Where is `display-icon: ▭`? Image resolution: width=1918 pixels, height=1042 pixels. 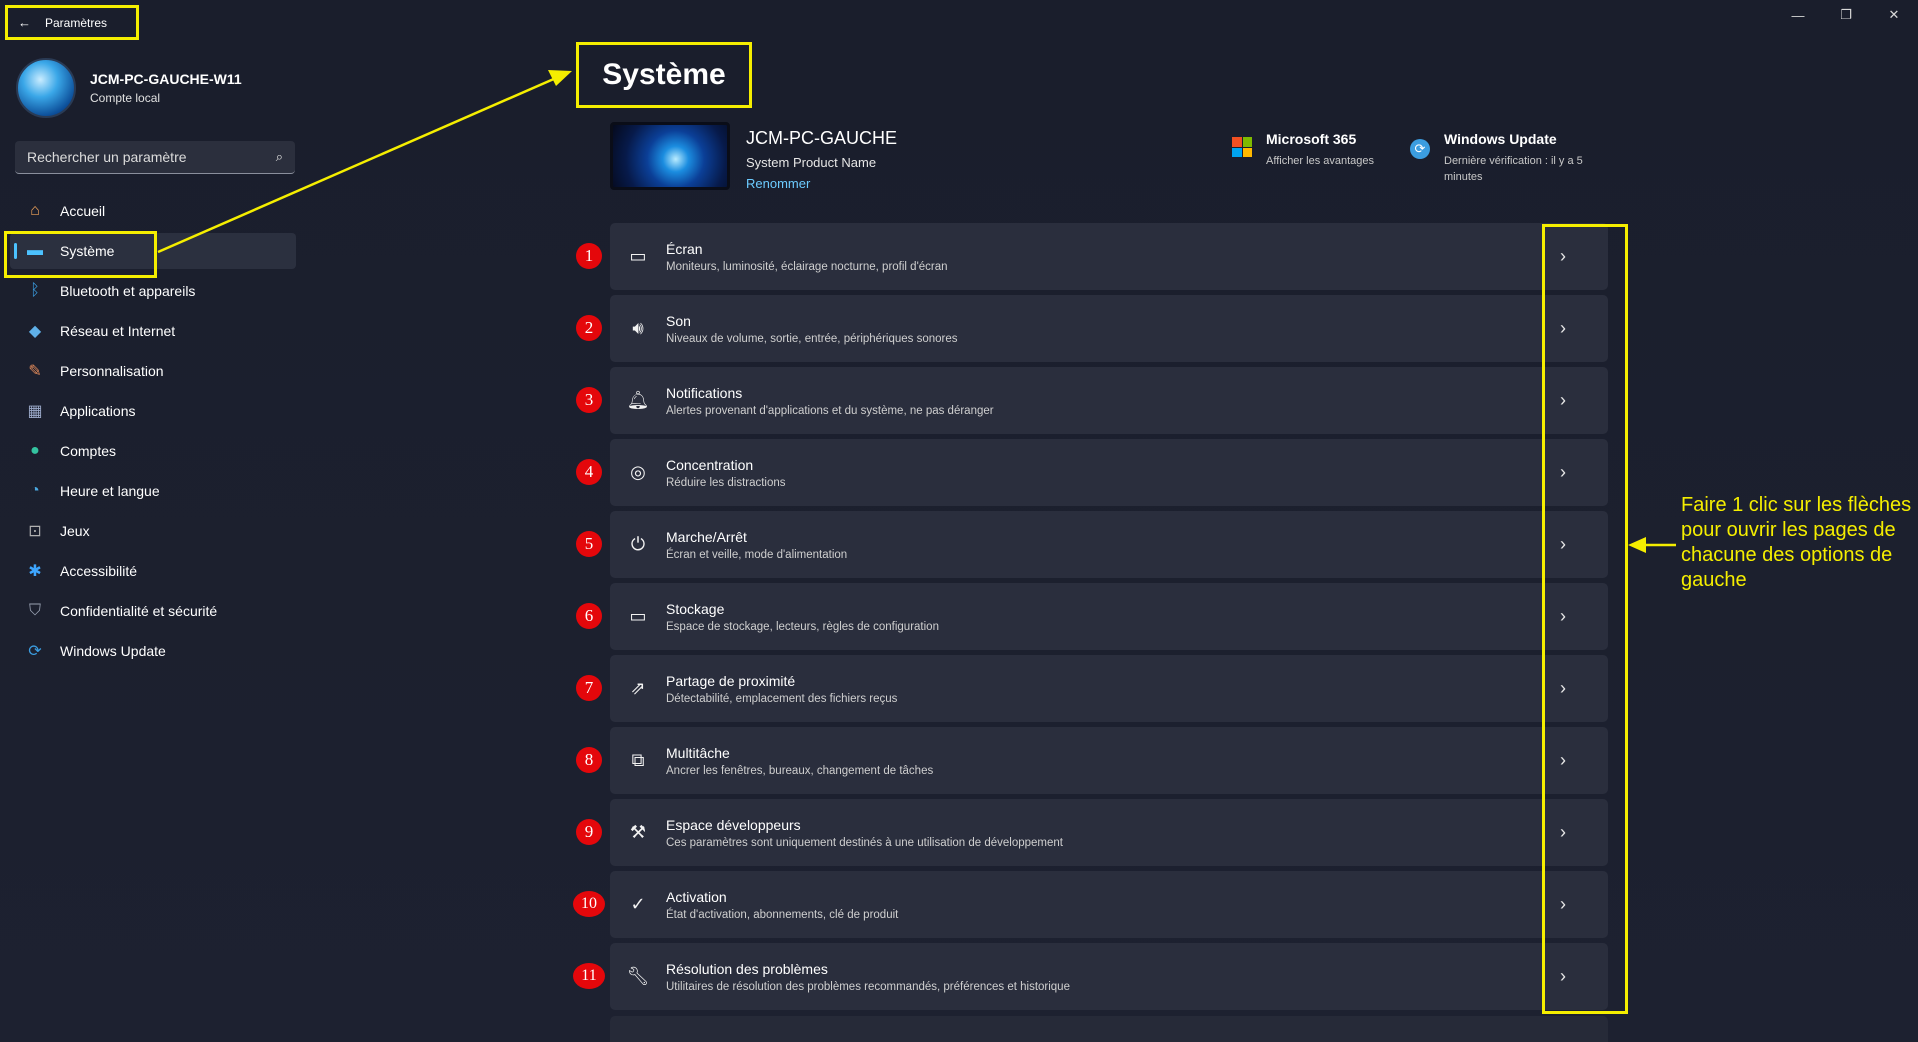
display-icon: ▭ is located at coordinates (638, 256).